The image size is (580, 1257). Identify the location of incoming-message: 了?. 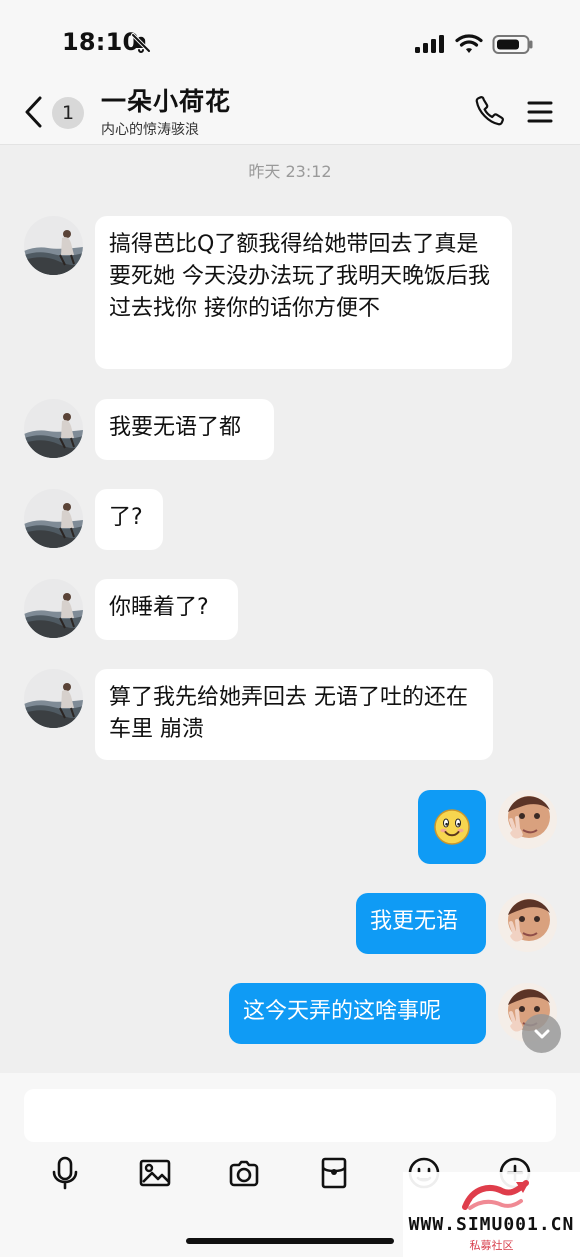
(129, 519).